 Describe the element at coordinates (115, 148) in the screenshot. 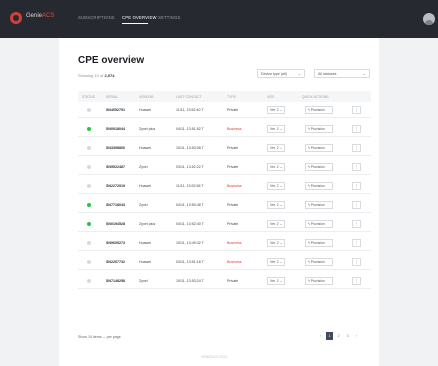

I see `serial-cell: SN3398806` at that location.